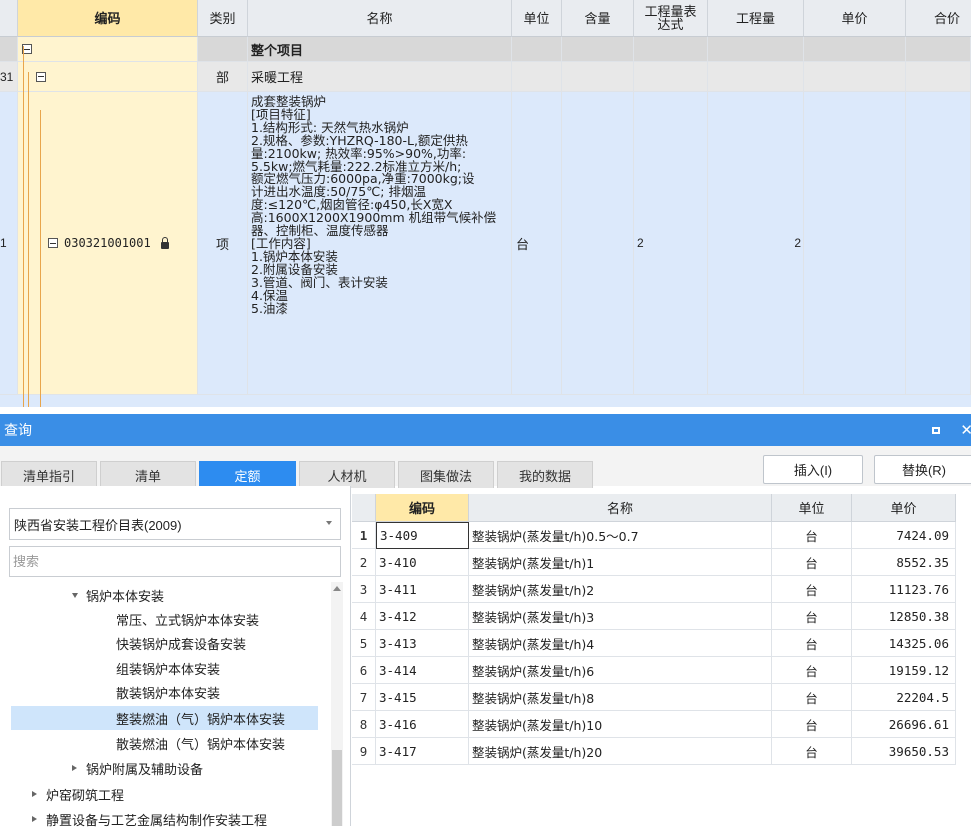 The width and height of the screenshot is (971, 831). What do you see at coordinates (187, 619) in the screenshot?
I see `tree-node: 常压、立式锅炉本体安装` at bounding box center [187, 619].